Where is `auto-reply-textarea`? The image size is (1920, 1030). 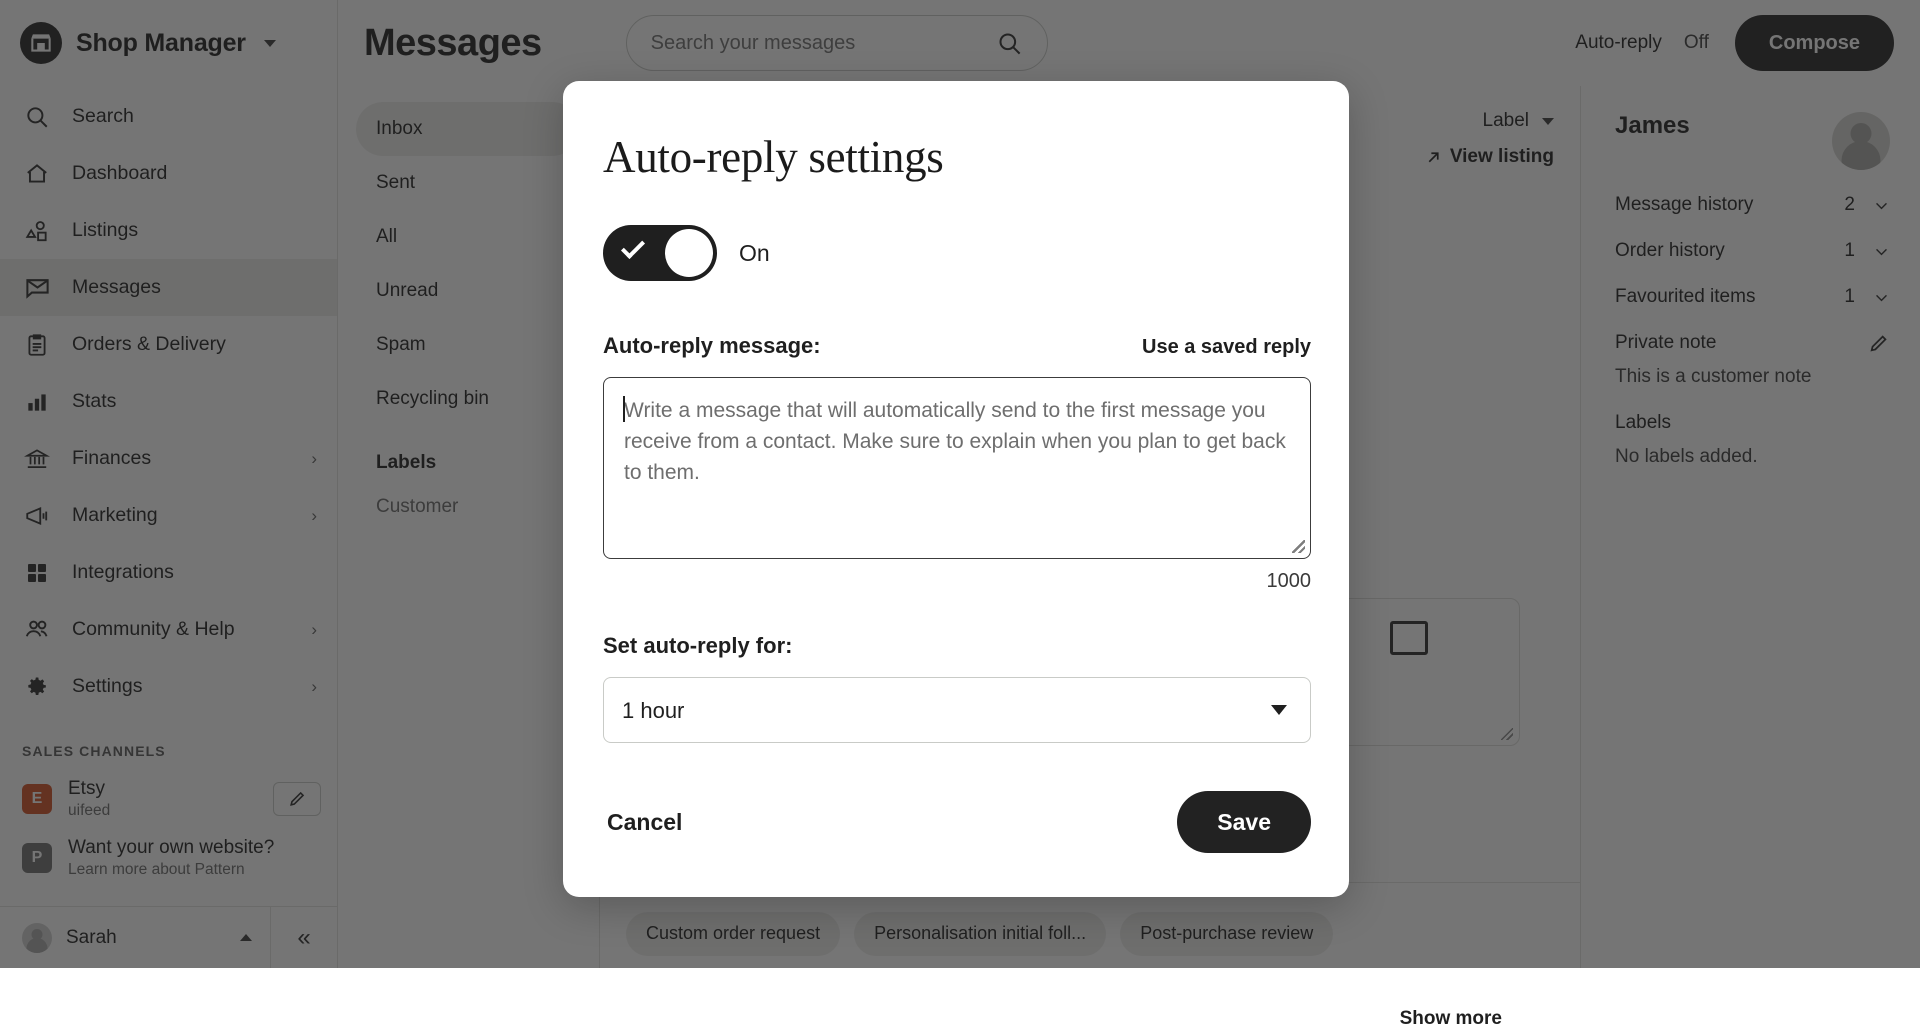
auto-reply-textarea is located at coordinates (957, 468).